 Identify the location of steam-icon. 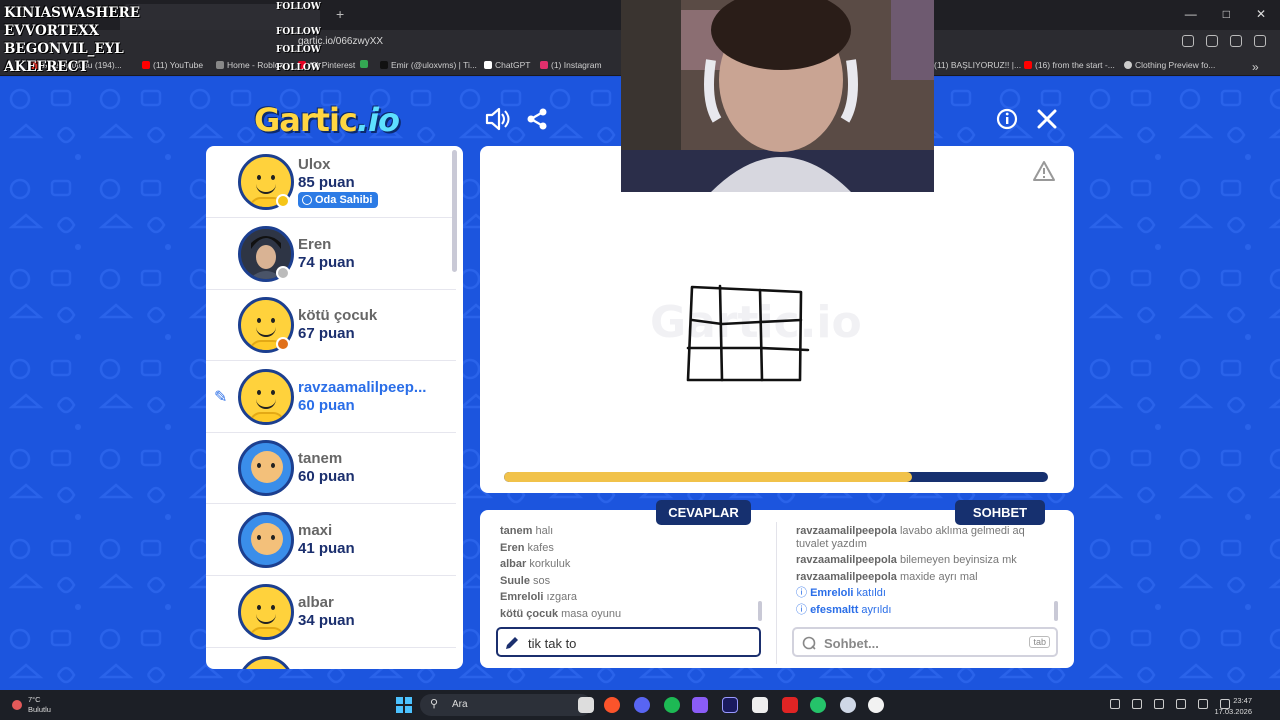
(848, 705).